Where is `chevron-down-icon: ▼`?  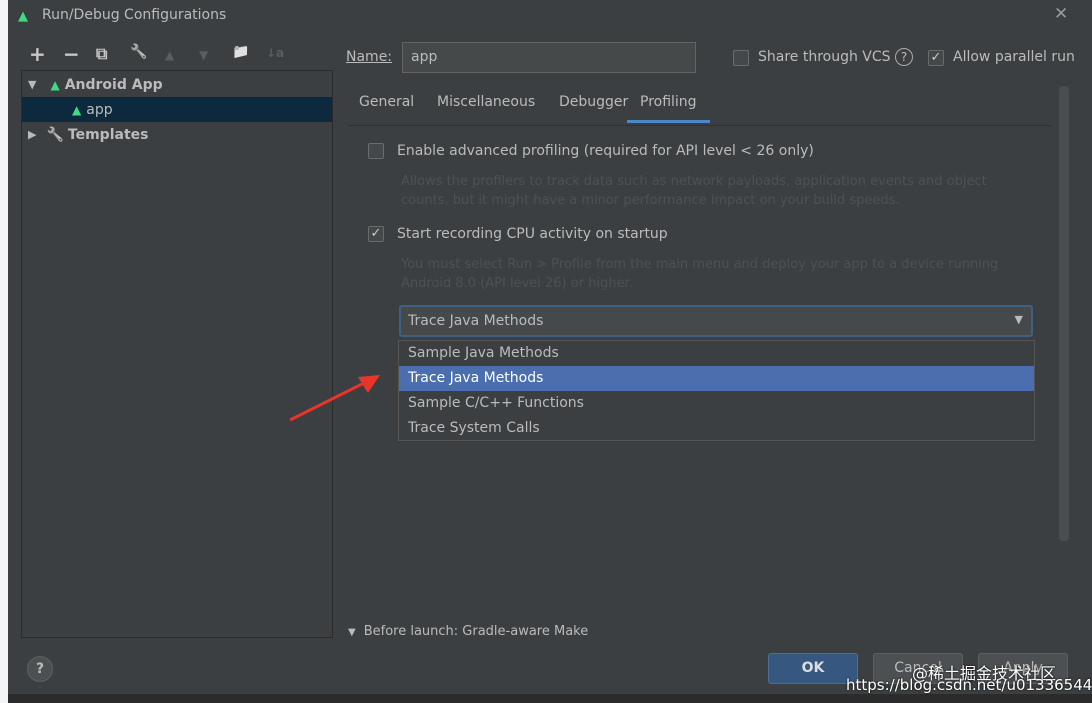
chevron-down-icon: ▼ is located at coordinates (1018, 319).